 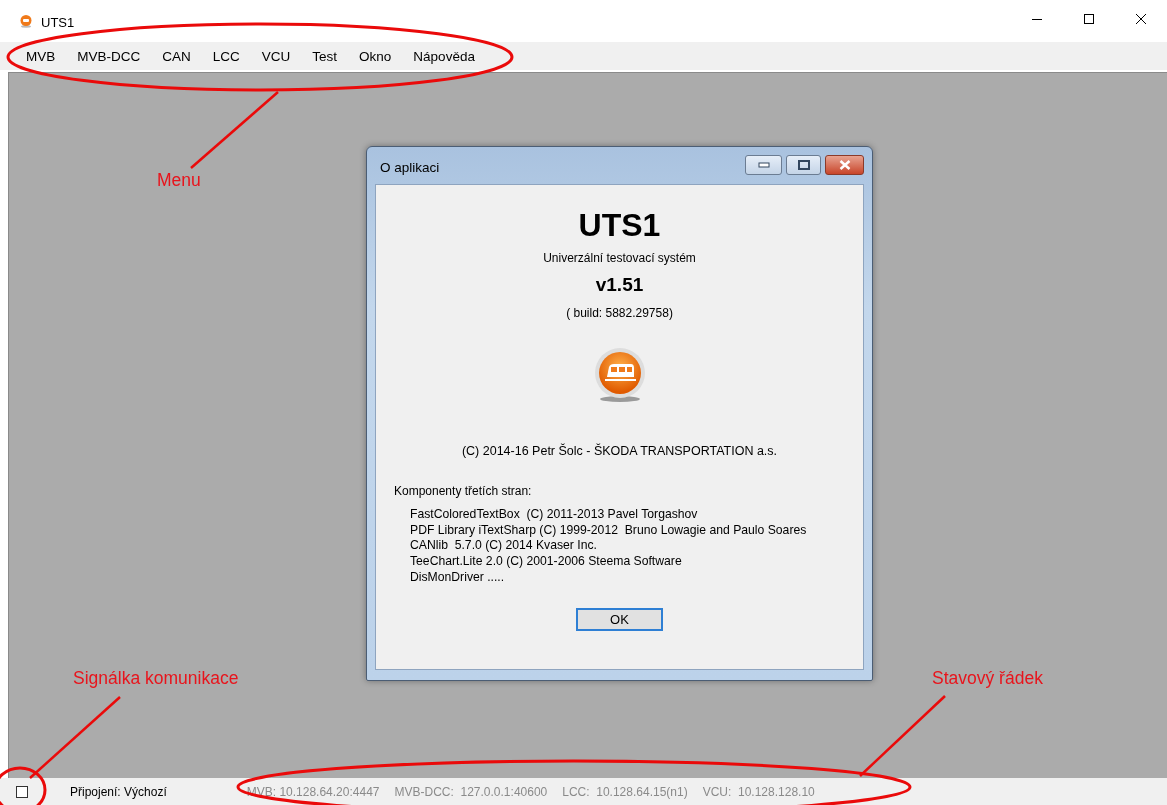 I want to click on build-text: ( build: 5882.29758), so click(x=619, y=313).